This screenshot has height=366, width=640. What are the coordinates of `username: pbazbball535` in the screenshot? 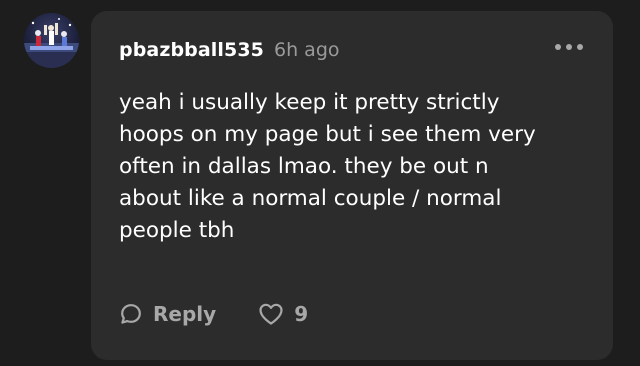 It's located at (191, 50).